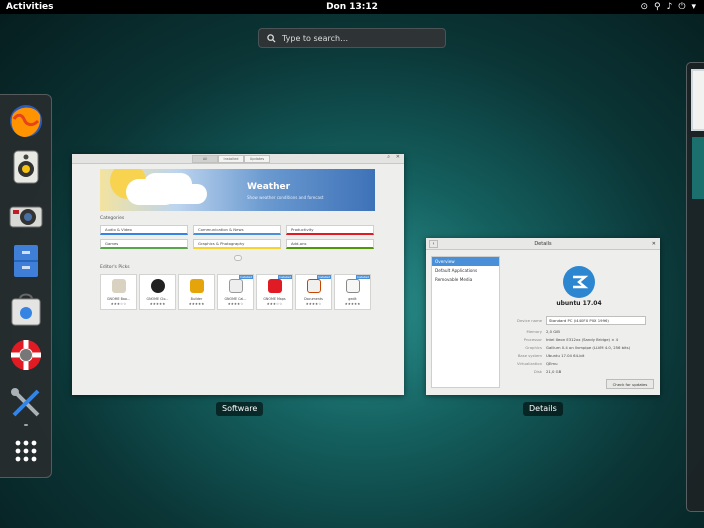 The height and width of the screenshot is (528, 704). I want to click on documents-icon, so click(314, 286).